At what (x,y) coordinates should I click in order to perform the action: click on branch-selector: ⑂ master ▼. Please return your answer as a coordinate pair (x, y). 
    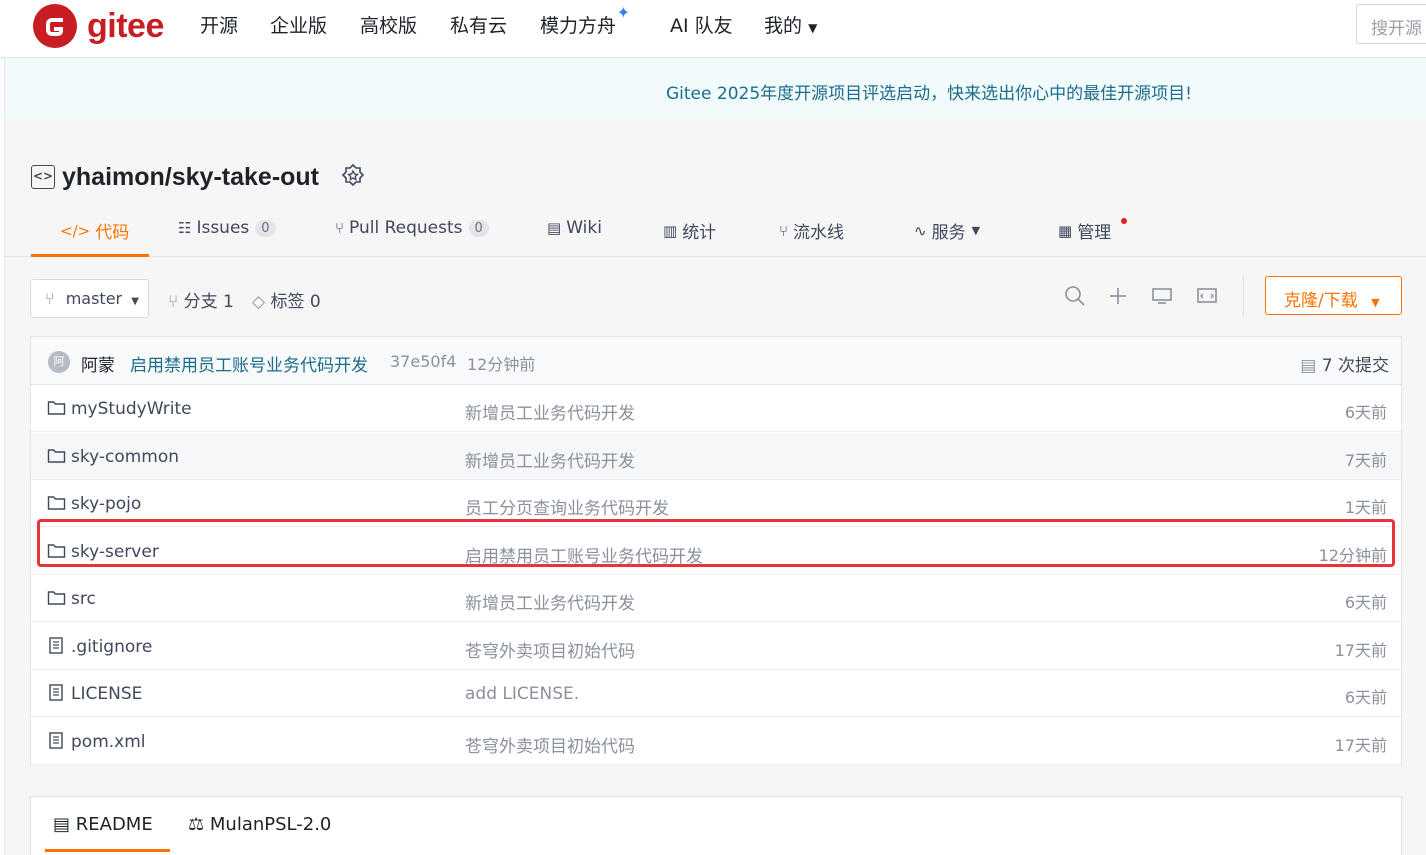
    Looking at the image, I should click on (89, 298).